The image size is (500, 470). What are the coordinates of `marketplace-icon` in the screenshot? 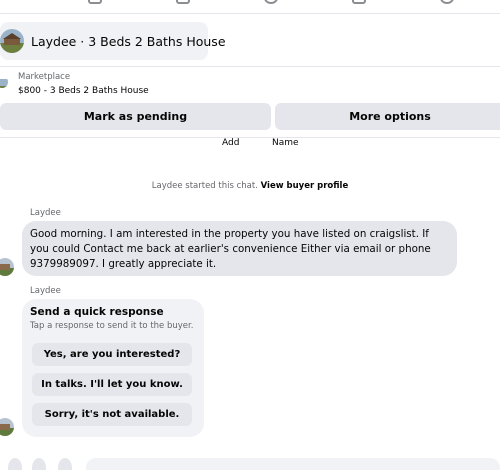 It's located at (271, 2).